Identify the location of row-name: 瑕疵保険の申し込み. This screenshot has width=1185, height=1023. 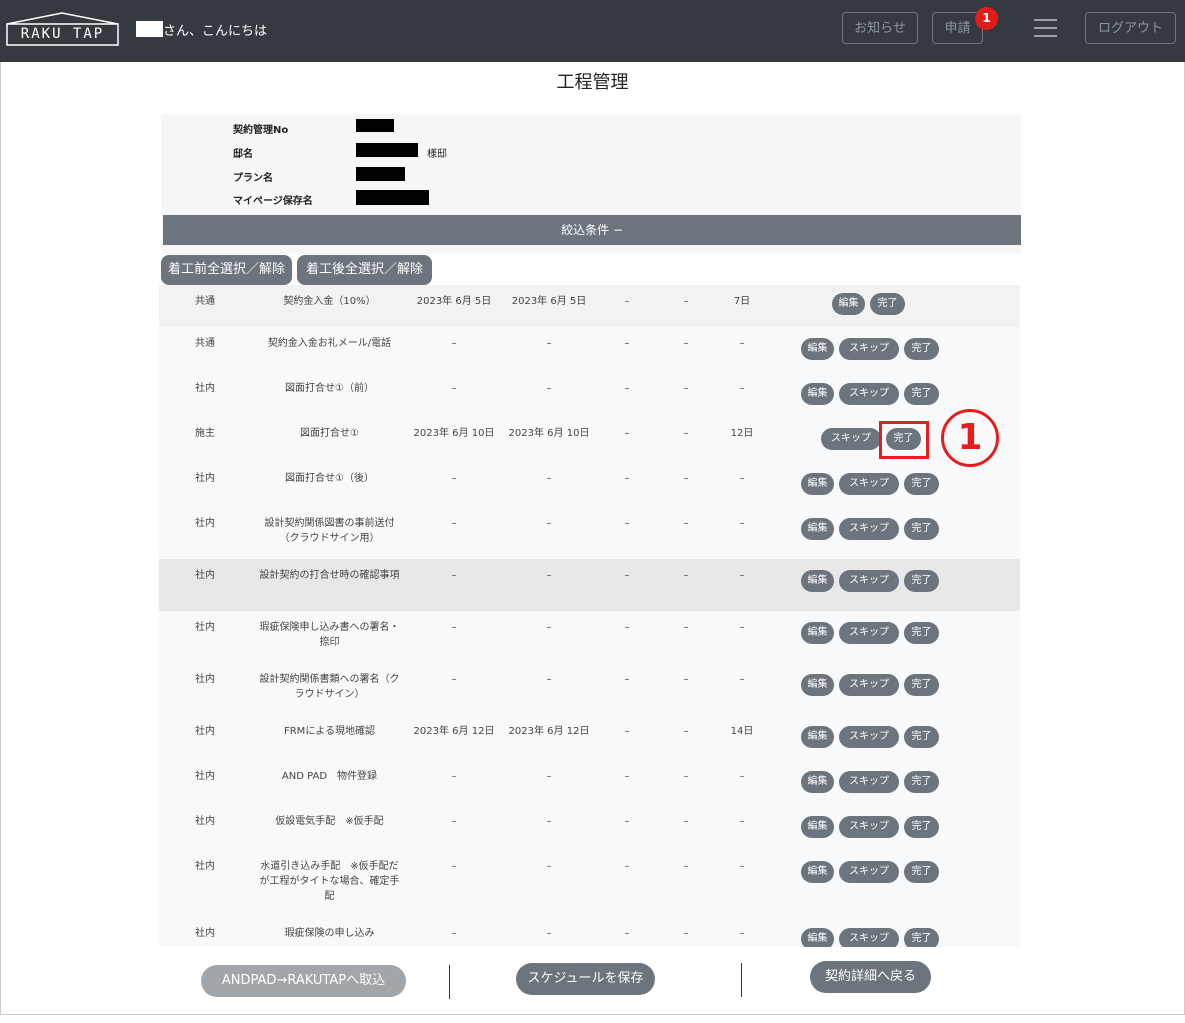
(329, 933).